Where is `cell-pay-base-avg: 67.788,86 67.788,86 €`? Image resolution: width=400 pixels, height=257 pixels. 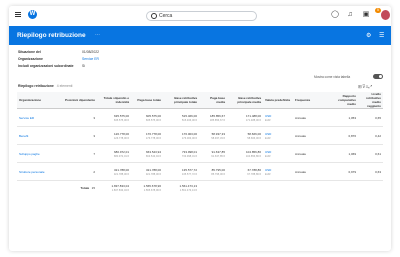 cell-pay-base-avg: 67.788,86 67.788,86 € is located at coordinates (245, 171).